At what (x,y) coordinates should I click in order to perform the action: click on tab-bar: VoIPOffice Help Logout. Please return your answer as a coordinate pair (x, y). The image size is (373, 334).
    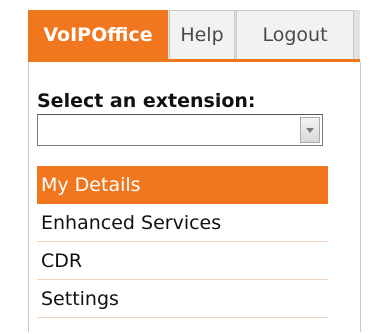
    Looking at the image, I should click on (194, 36).